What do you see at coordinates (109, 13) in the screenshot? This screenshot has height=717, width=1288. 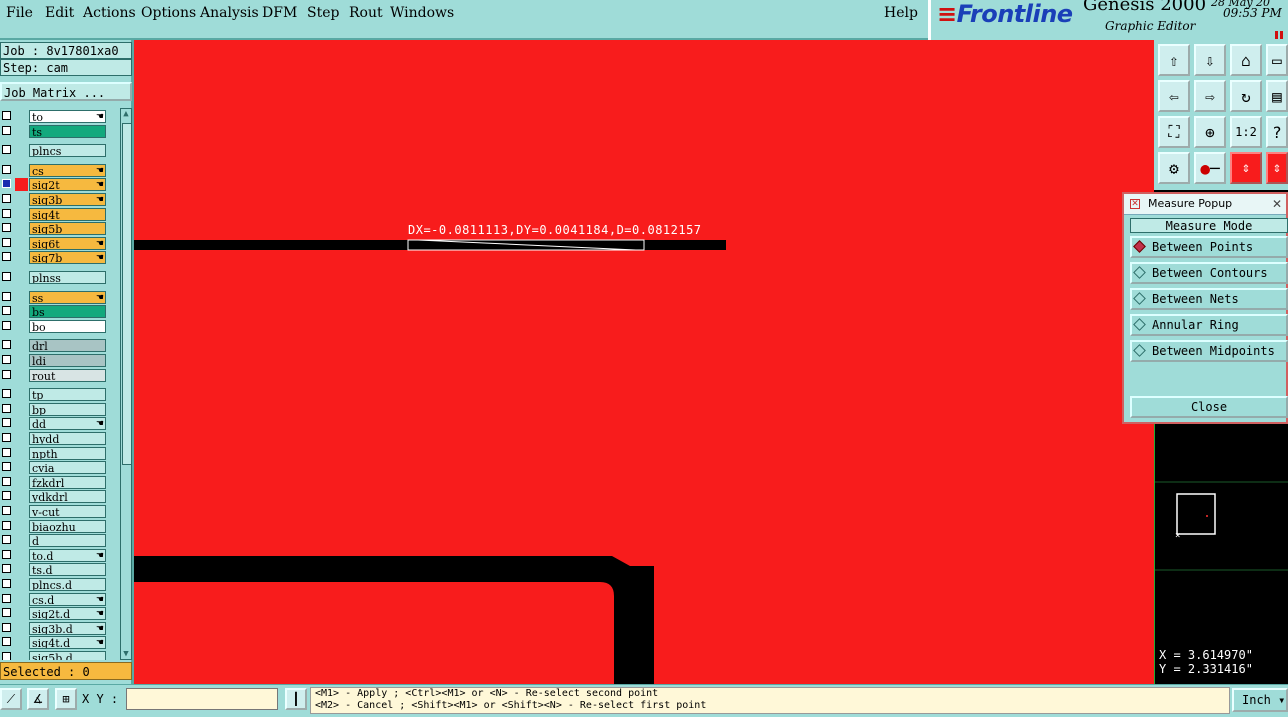 I see `menu-actions: Actions` at bounding box center [109, 13].